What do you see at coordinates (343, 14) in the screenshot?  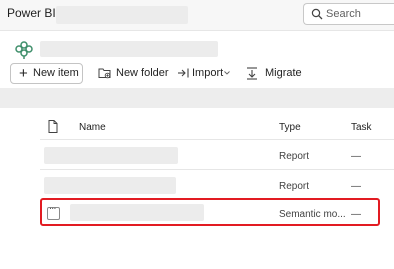 I see `search-placeholder: Search` at bounding box center [343, 14].